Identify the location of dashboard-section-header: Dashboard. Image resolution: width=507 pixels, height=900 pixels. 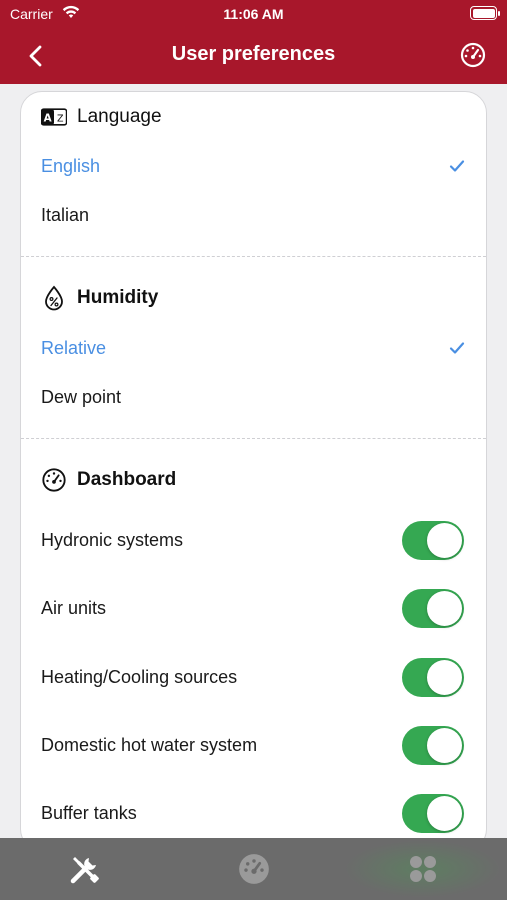
(108, 480).